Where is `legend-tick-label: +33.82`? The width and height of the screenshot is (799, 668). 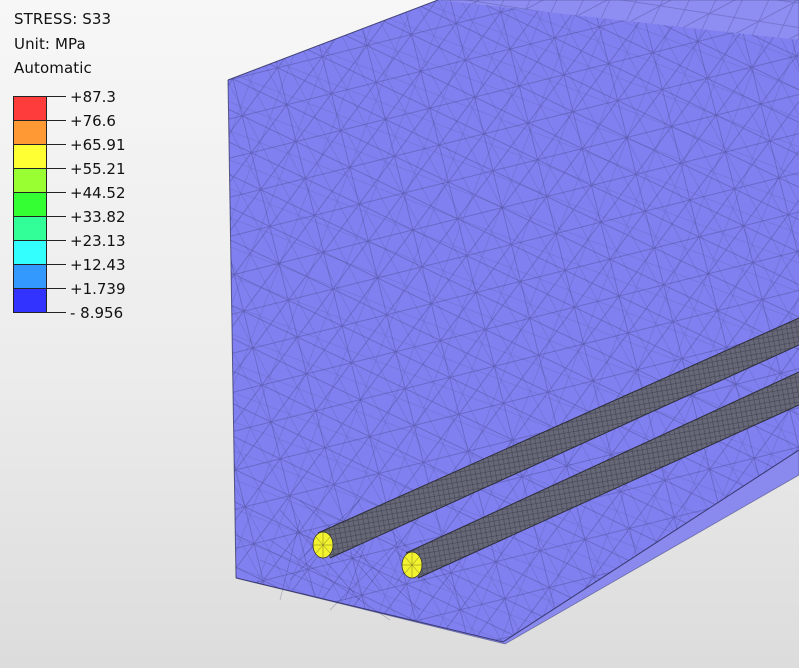
legend-tick-label: +33.82 is located at coordinates (98, 217).